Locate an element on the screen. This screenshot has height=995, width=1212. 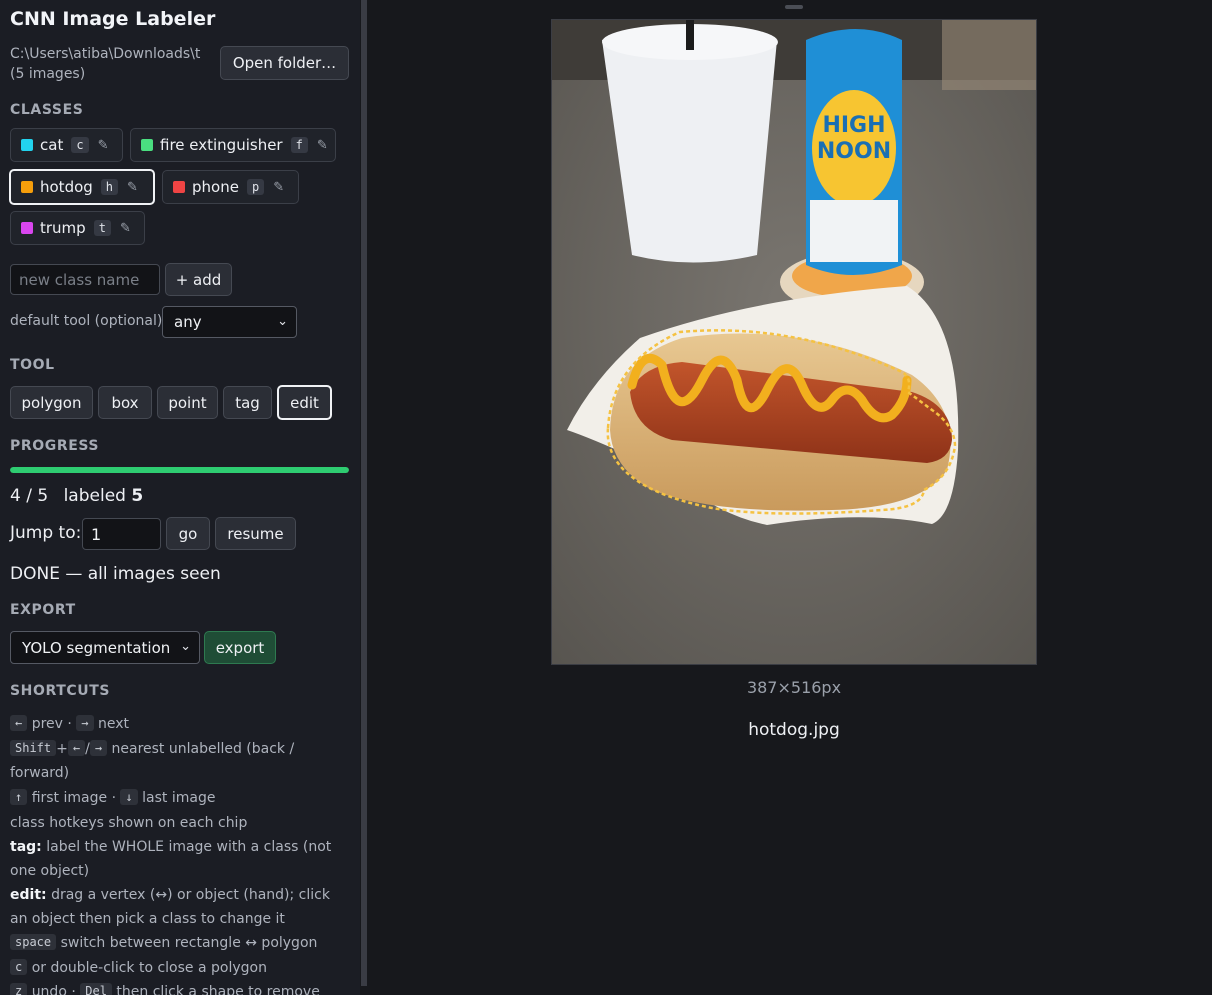
can-label-text: HIGH is located at coordinates (853, 125).